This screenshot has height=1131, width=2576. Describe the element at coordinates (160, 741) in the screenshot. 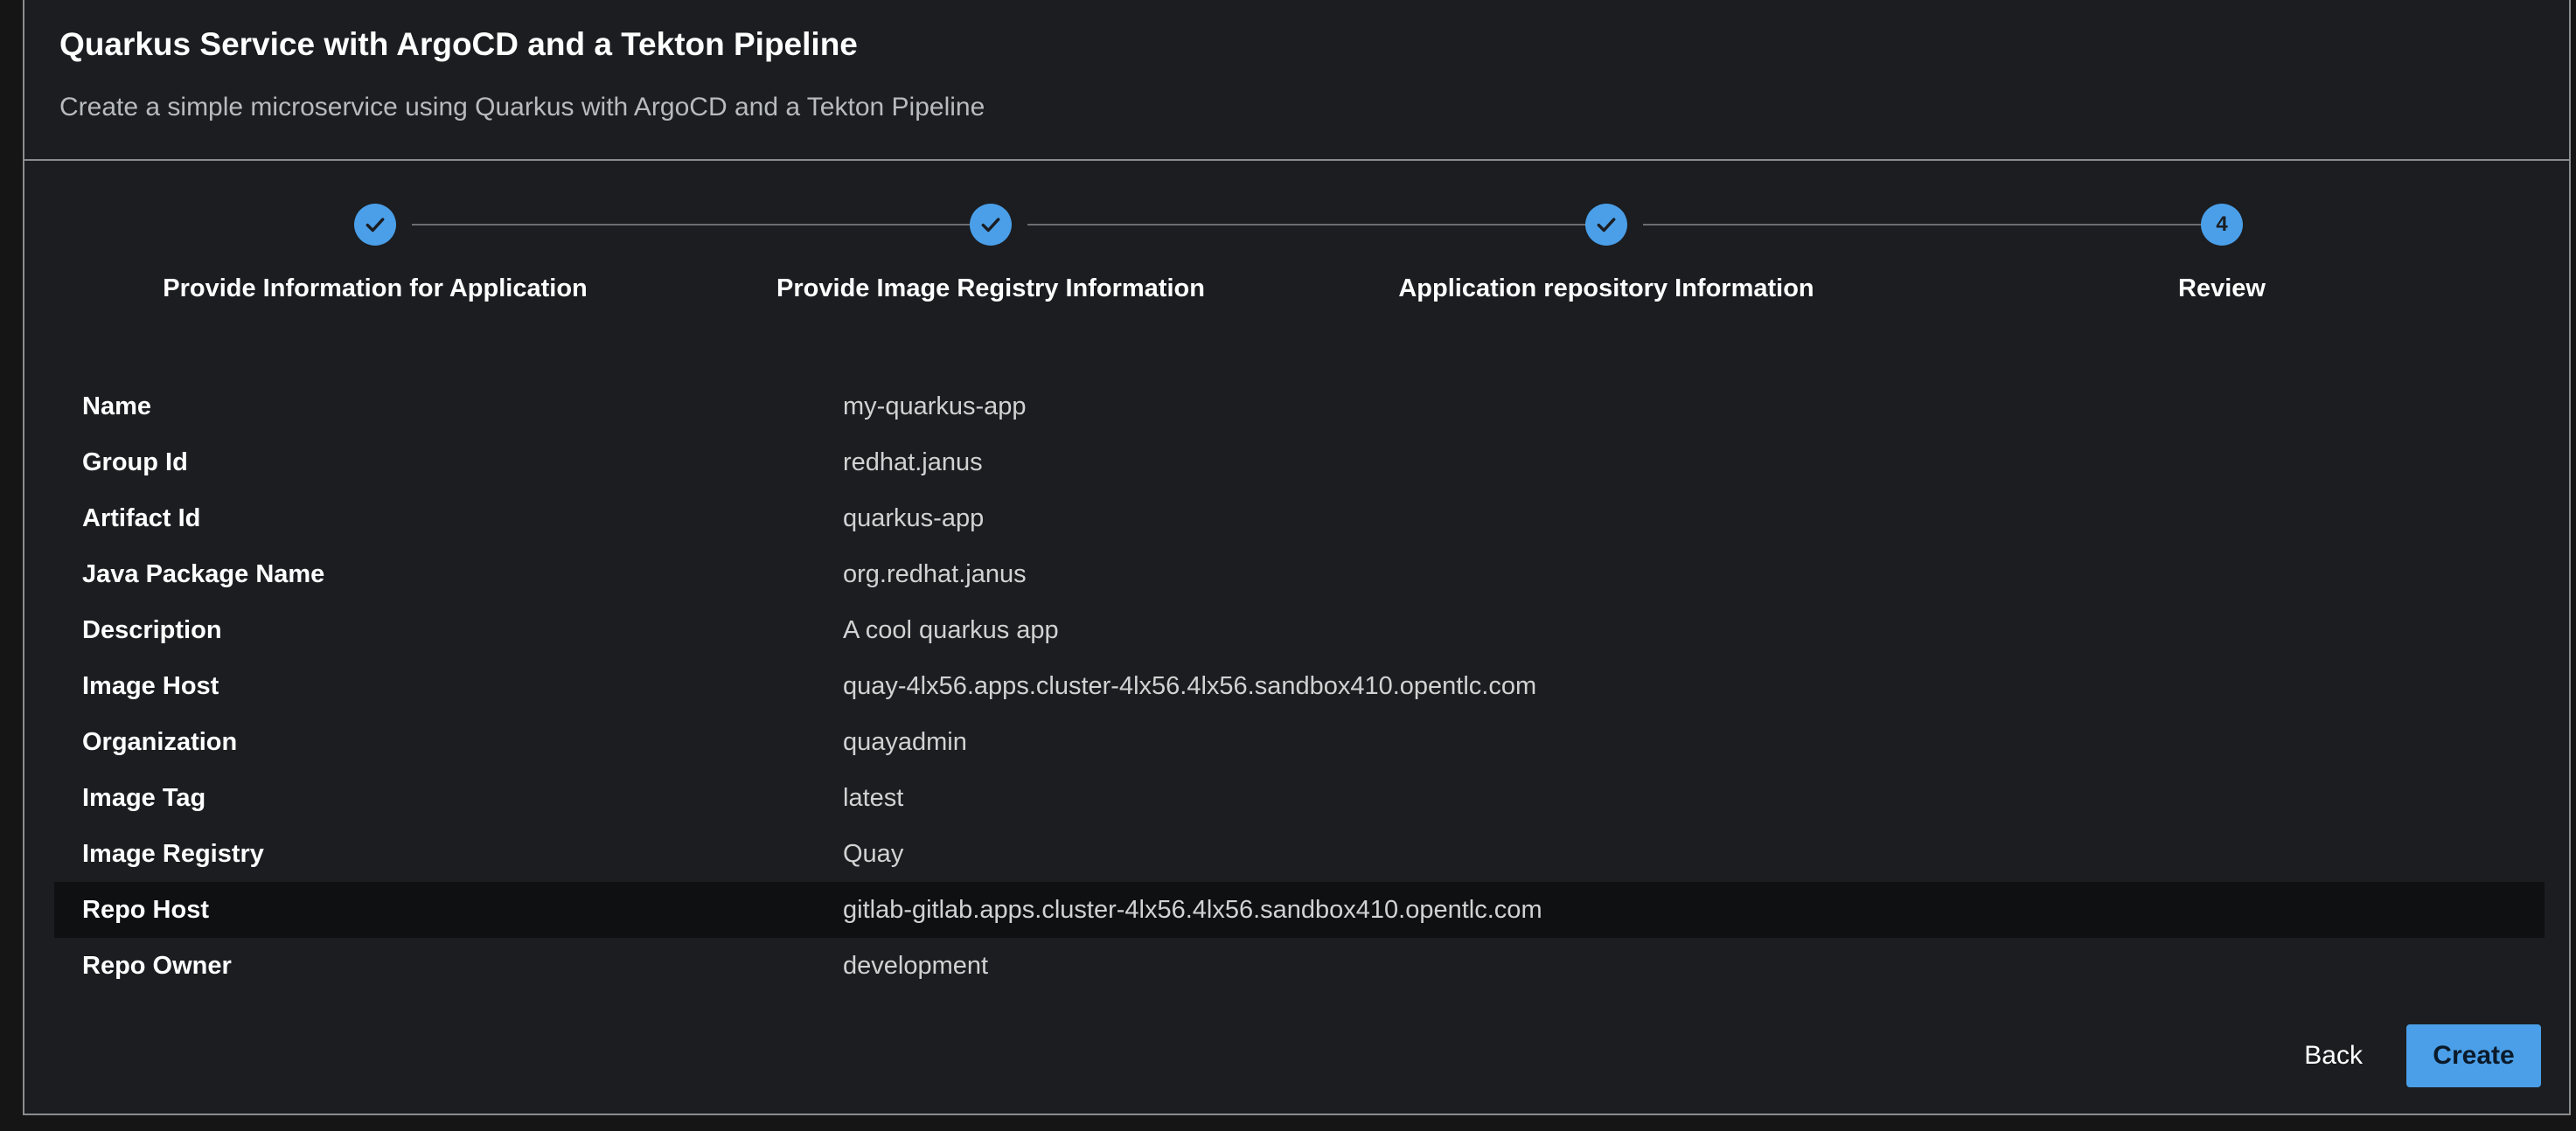

I see `review-key: Organization` at that location.